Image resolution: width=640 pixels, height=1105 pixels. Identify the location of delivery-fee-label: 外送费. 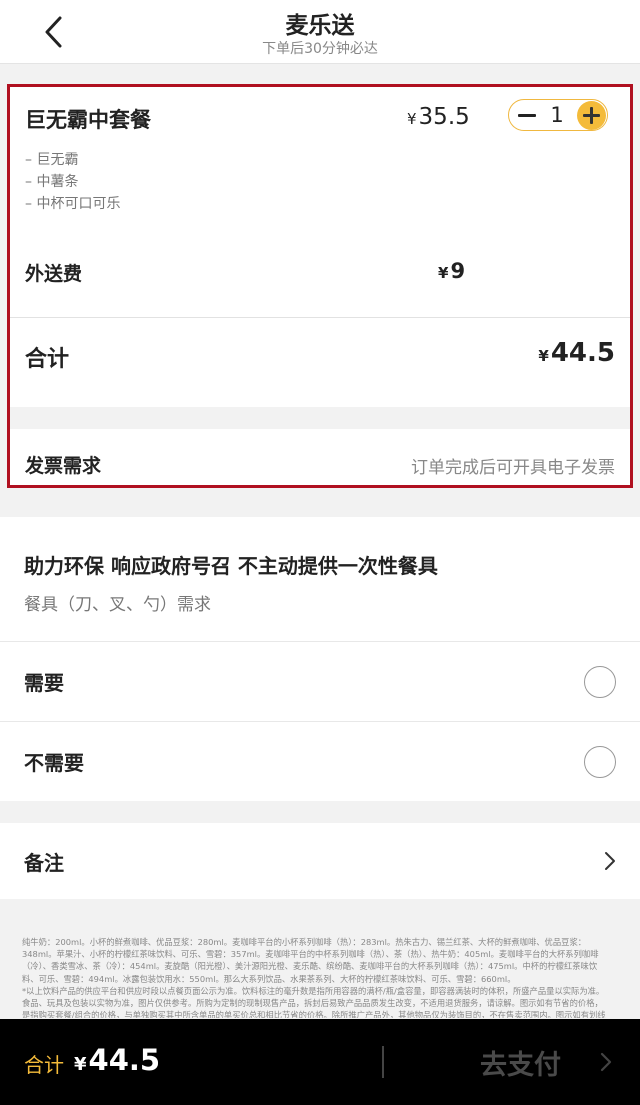
(54, 274).